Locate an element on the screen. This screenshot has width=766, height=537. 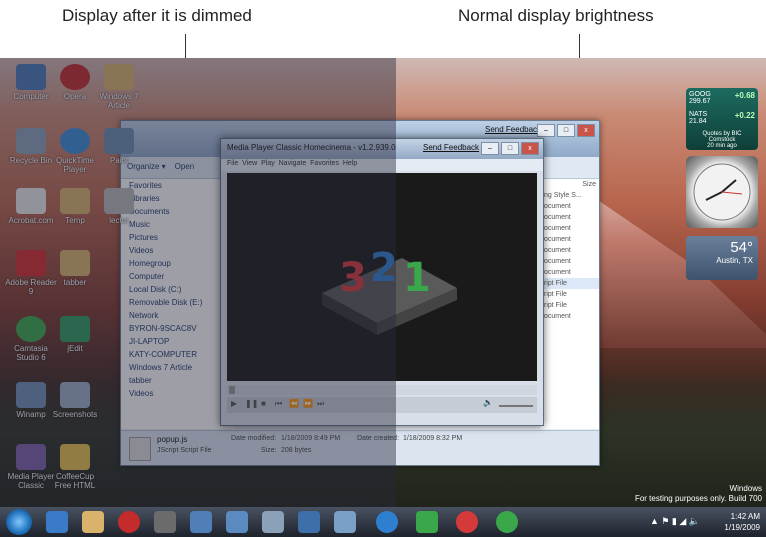
menu-file: File is located at coordinates (232, 163).